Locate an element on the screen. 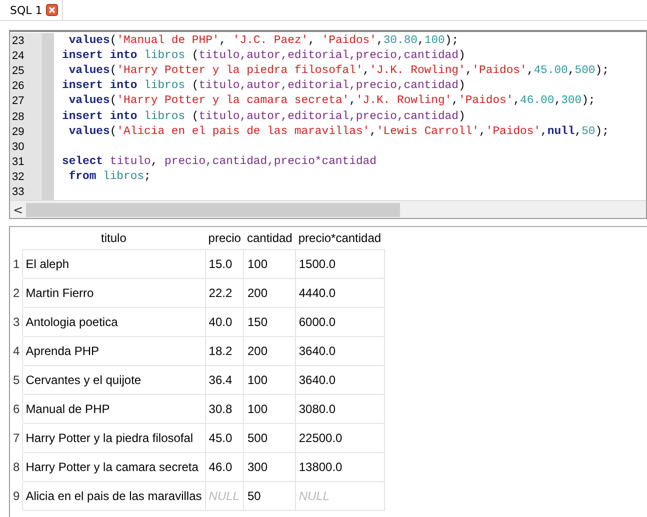 This screenshot has width=647, height=517. table-cell: Aprenda PHP is located at coordinates (114, 351).